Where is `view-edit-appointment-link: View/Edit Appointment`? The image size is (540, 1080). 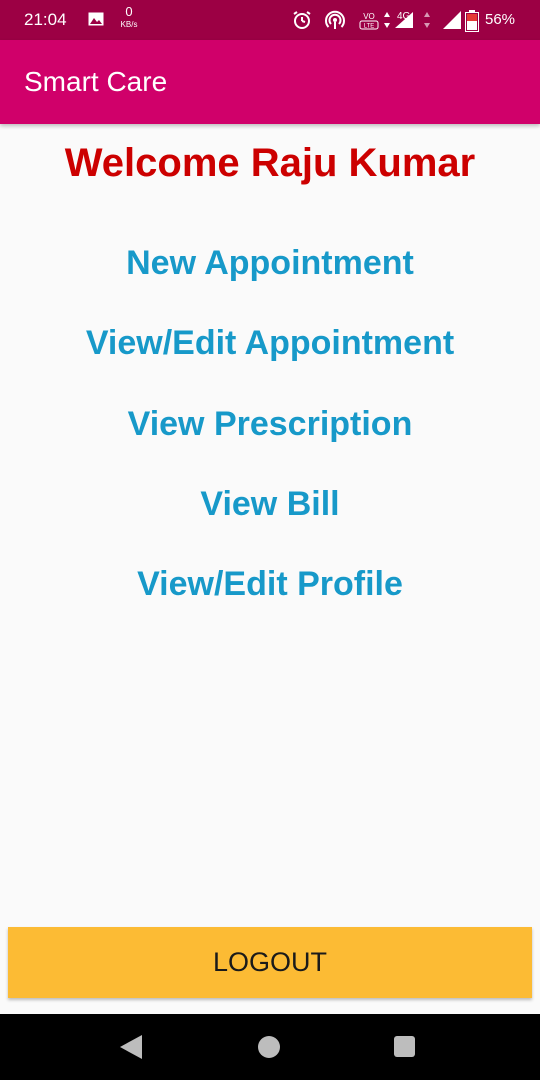 view-edit-appointment-link: View/Edit Appointment is located at coordinates (270, 343).